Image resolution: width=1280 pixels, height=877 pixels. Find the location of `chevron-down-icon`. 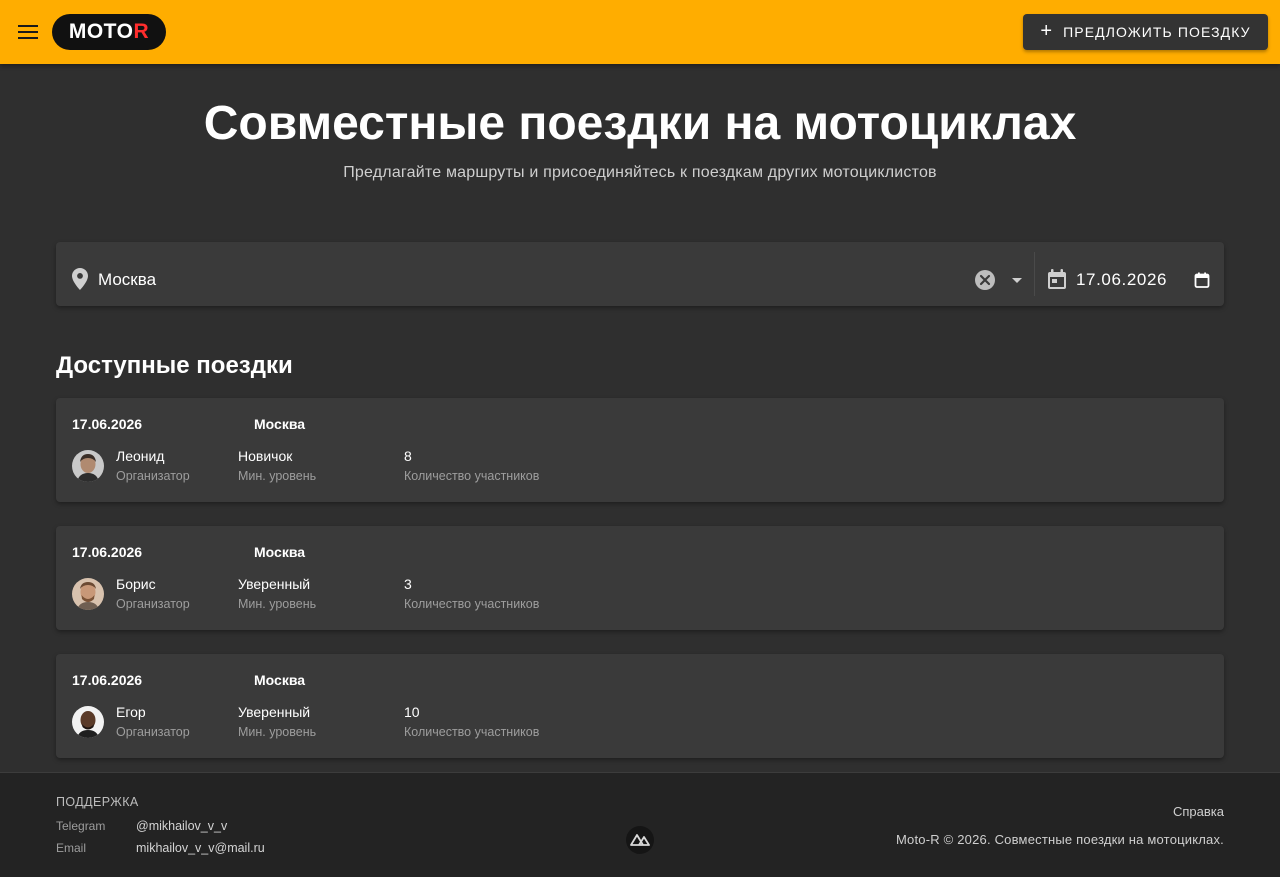

chevron-down-icon is located at coordinates (1017, 281).